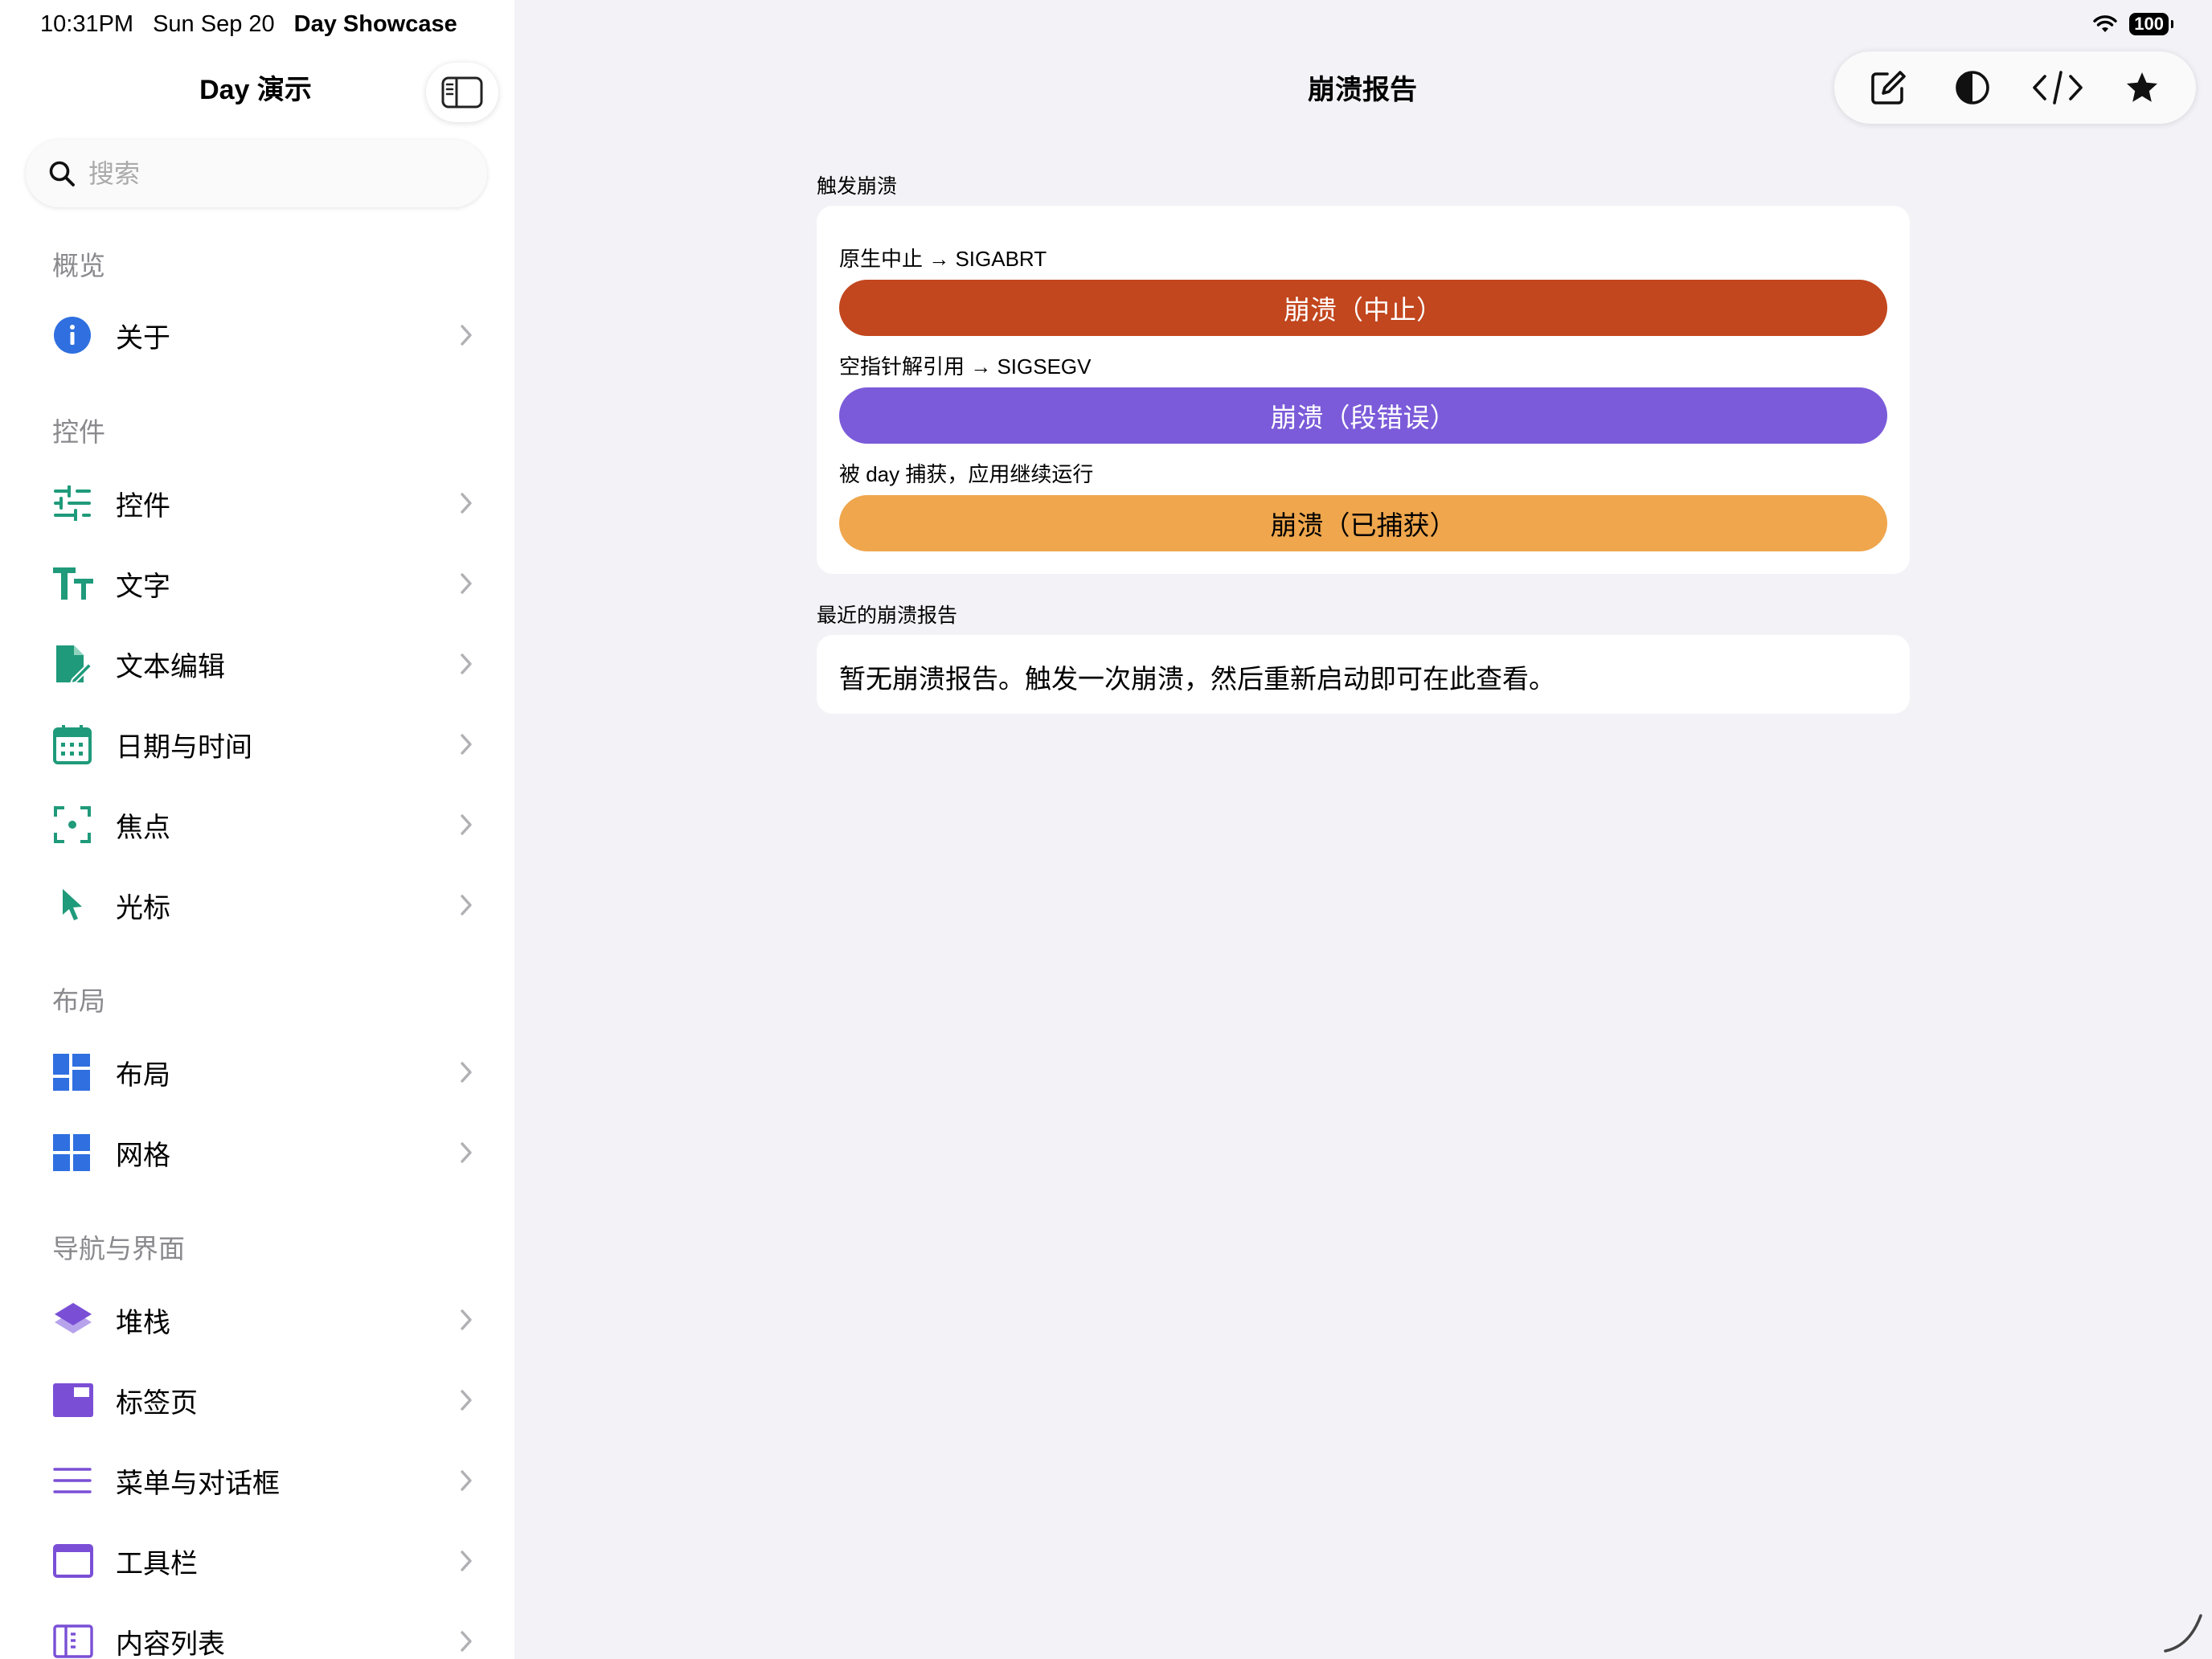 This screenshot has height=1659, width=2212. What do you see at coordinates (2015, 87) in the screenshot?
I see `toolbar` at bounding box center [2015, 87].